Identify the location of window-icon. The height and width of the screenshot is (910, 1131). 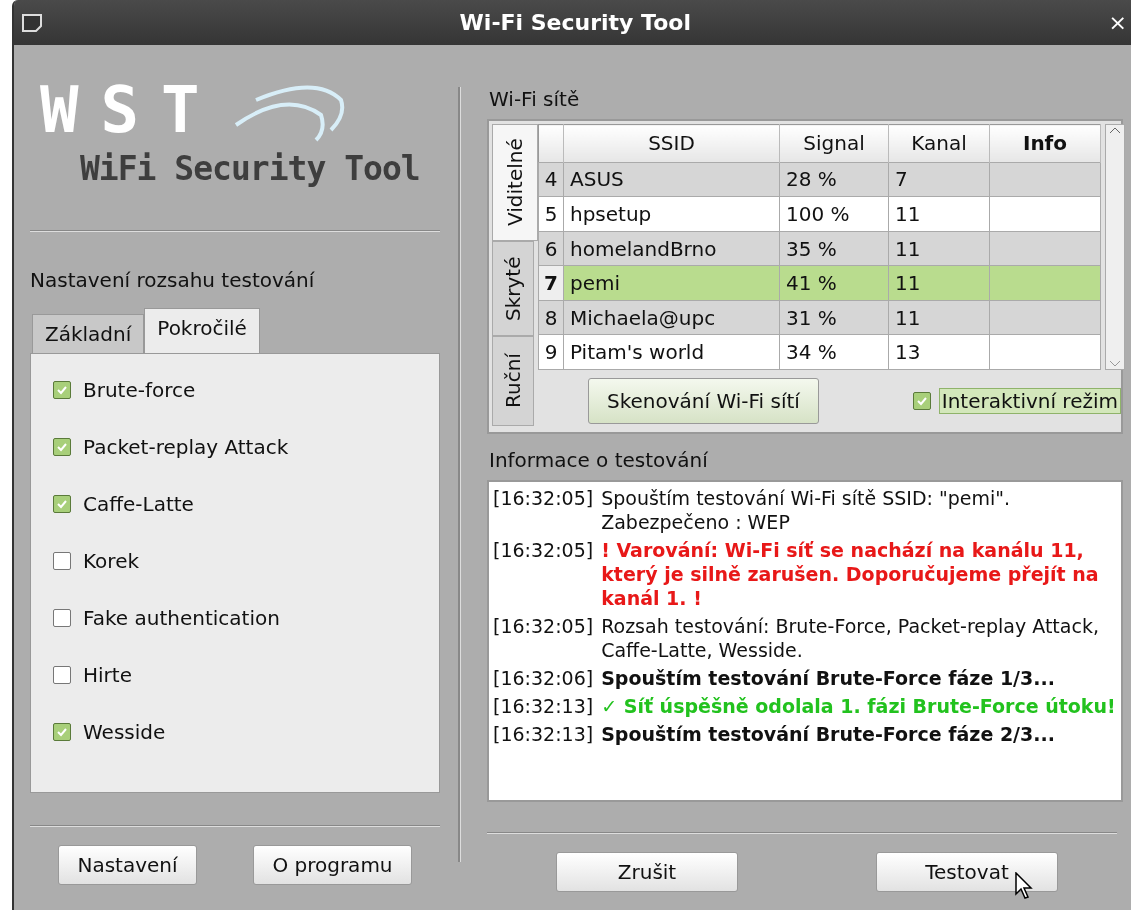
(32, 22).